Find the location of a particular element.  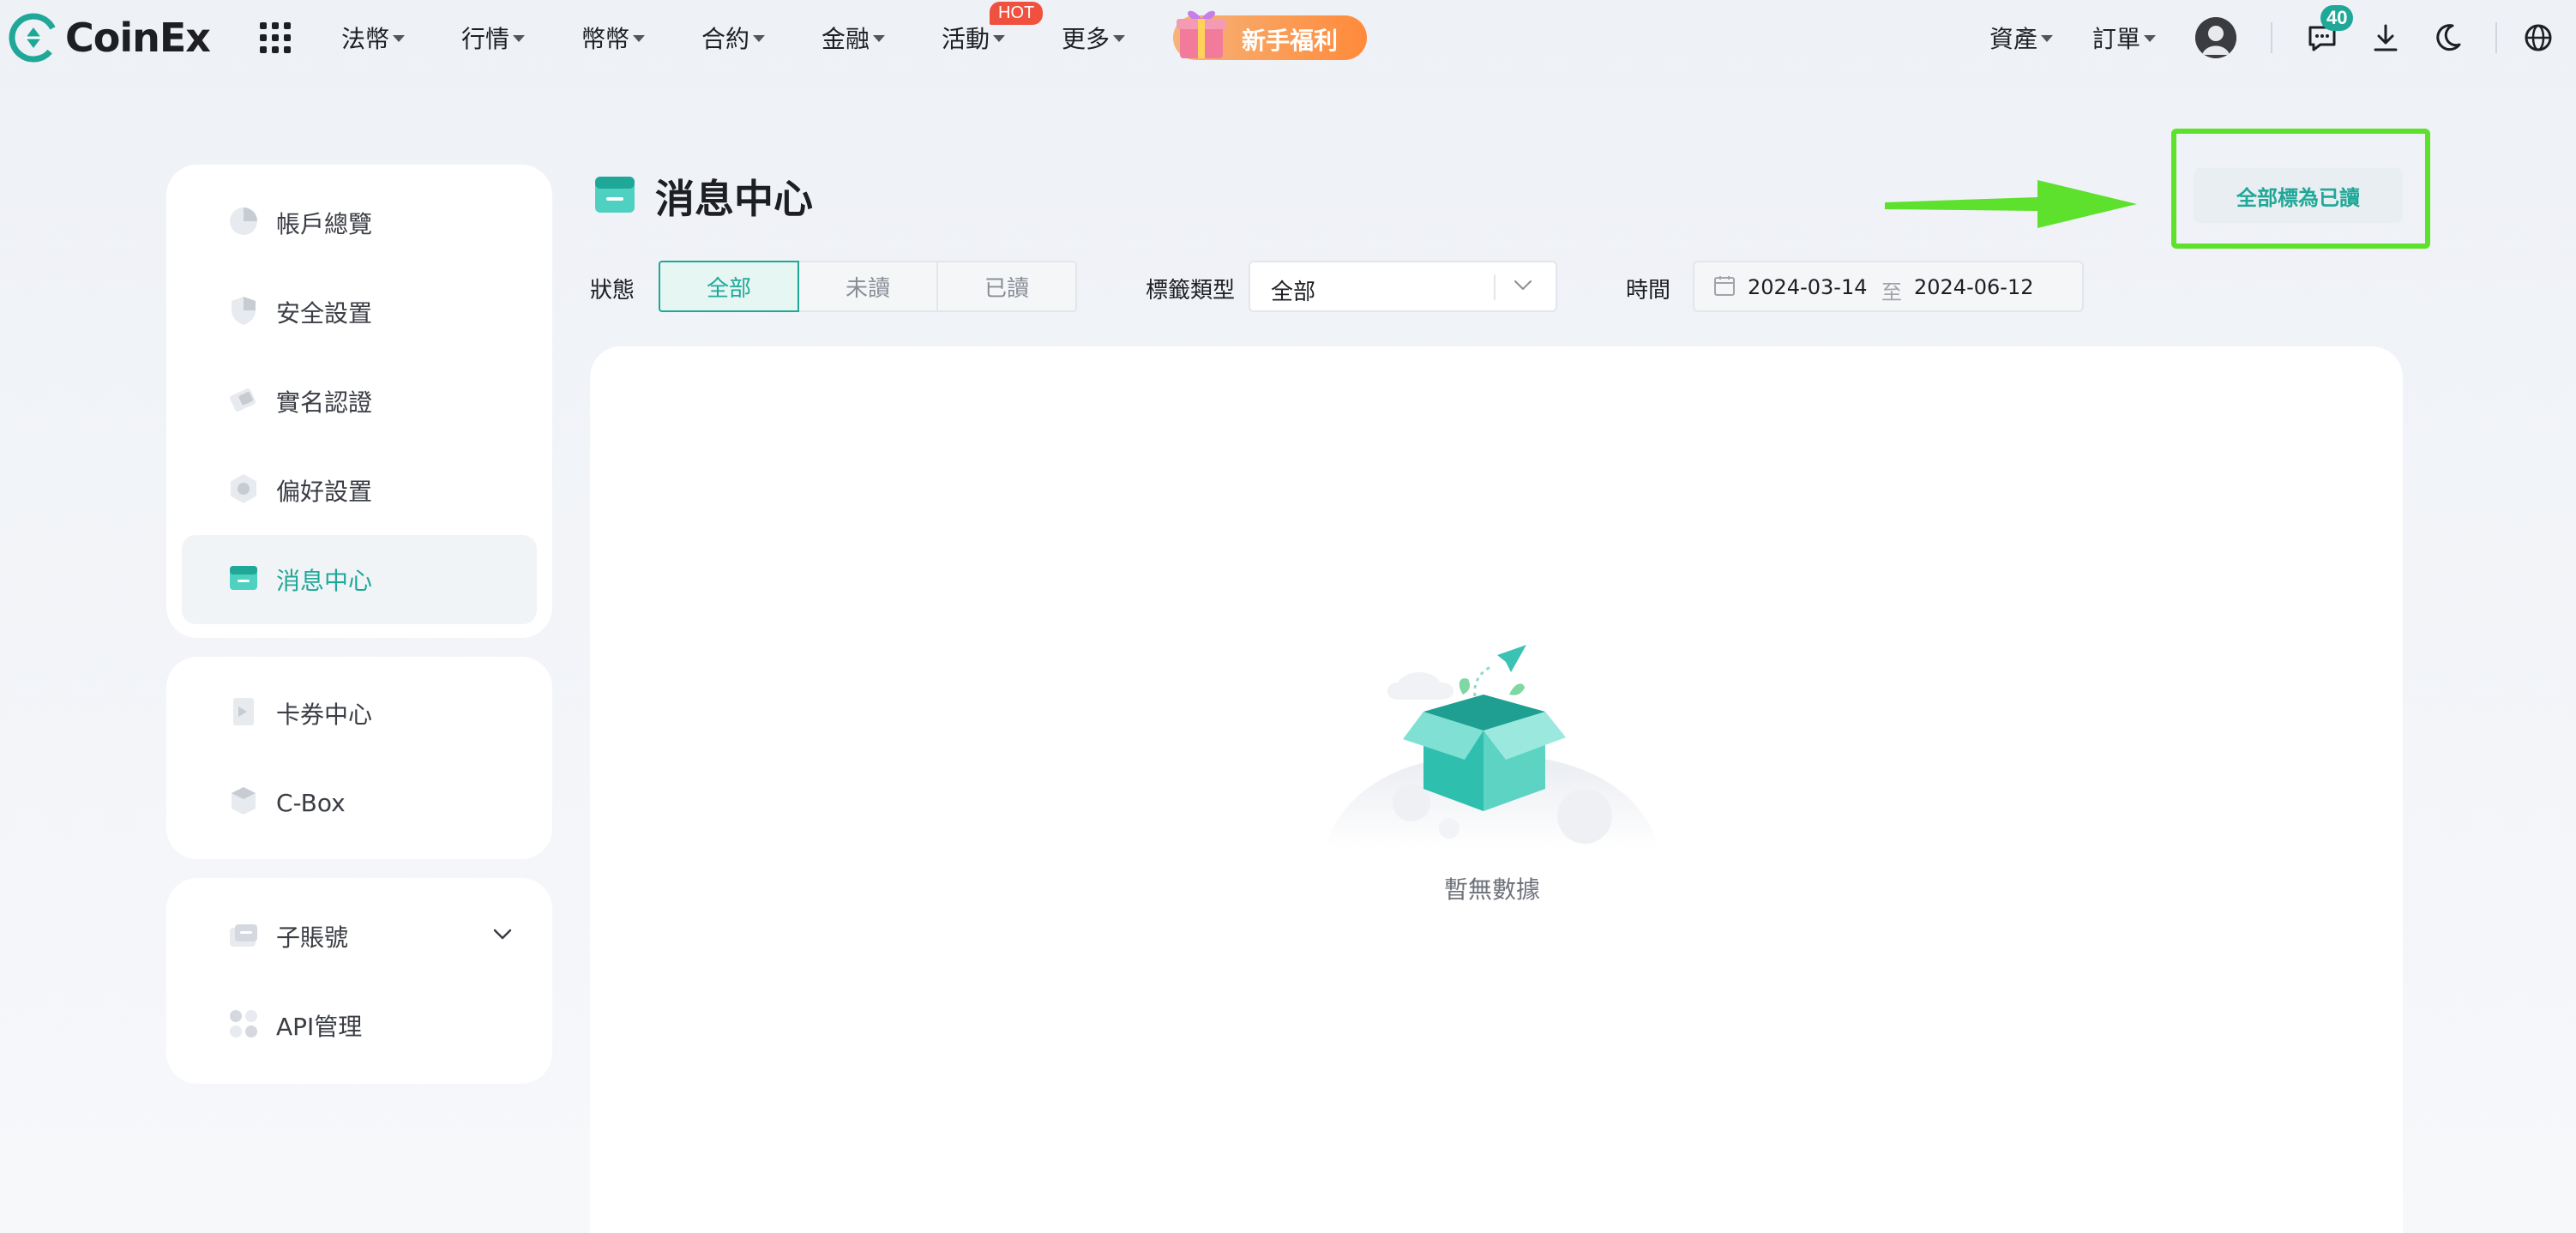

sidebar-item-message-center: 消息中心 is located at coordinates (359, 579).